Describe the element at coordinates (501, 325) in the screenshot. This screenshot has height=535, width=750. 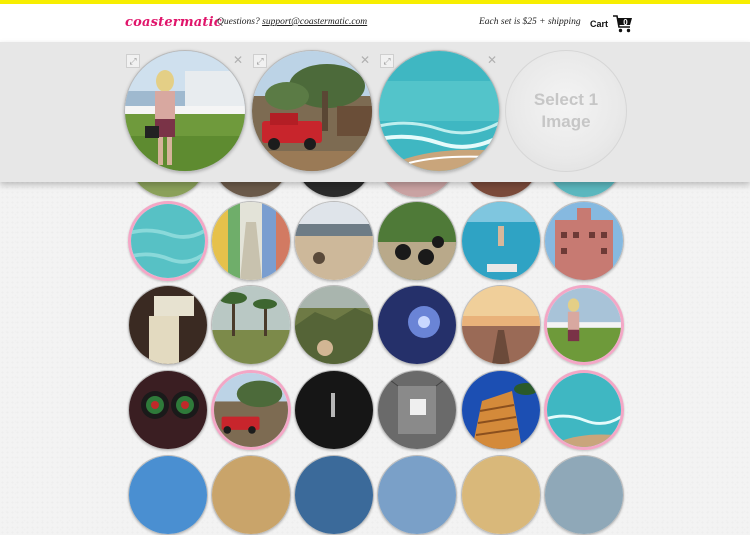
I see `photo-thumb-sunset-pier` at that location.